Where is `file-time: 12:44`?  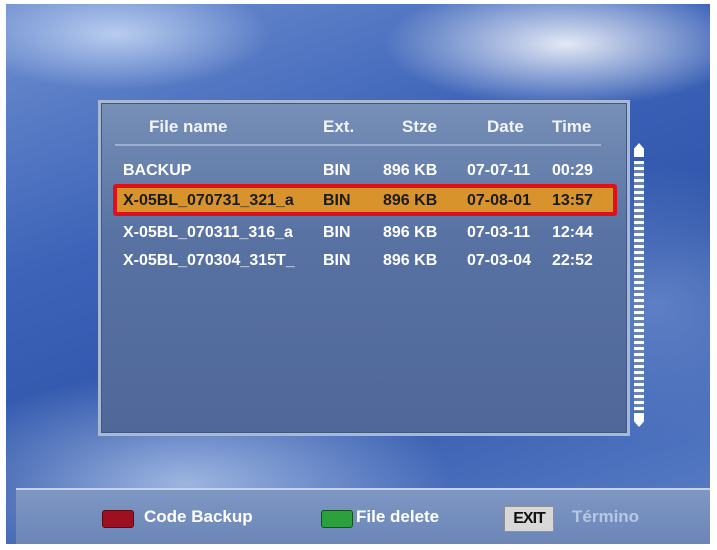 file-time: 12:44 is located at coordinates (572, 232).